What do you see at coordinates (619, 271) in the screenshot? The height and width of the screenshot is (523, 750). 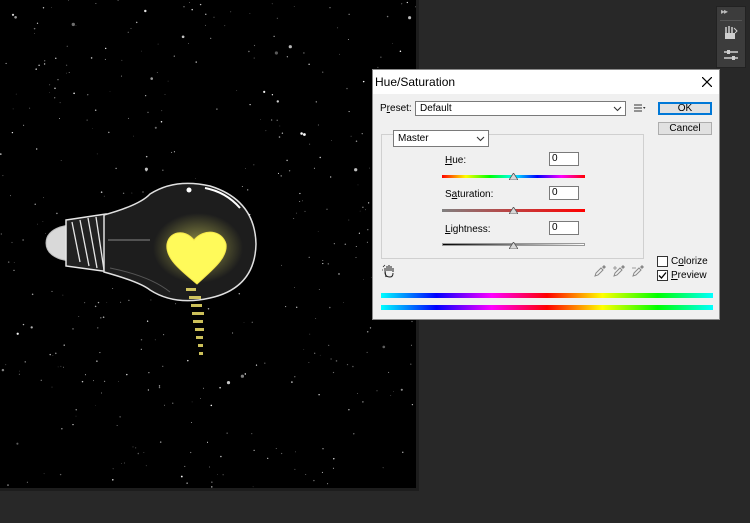 I see `eyedropper-plus-icon` at bounding box center [619, 271].